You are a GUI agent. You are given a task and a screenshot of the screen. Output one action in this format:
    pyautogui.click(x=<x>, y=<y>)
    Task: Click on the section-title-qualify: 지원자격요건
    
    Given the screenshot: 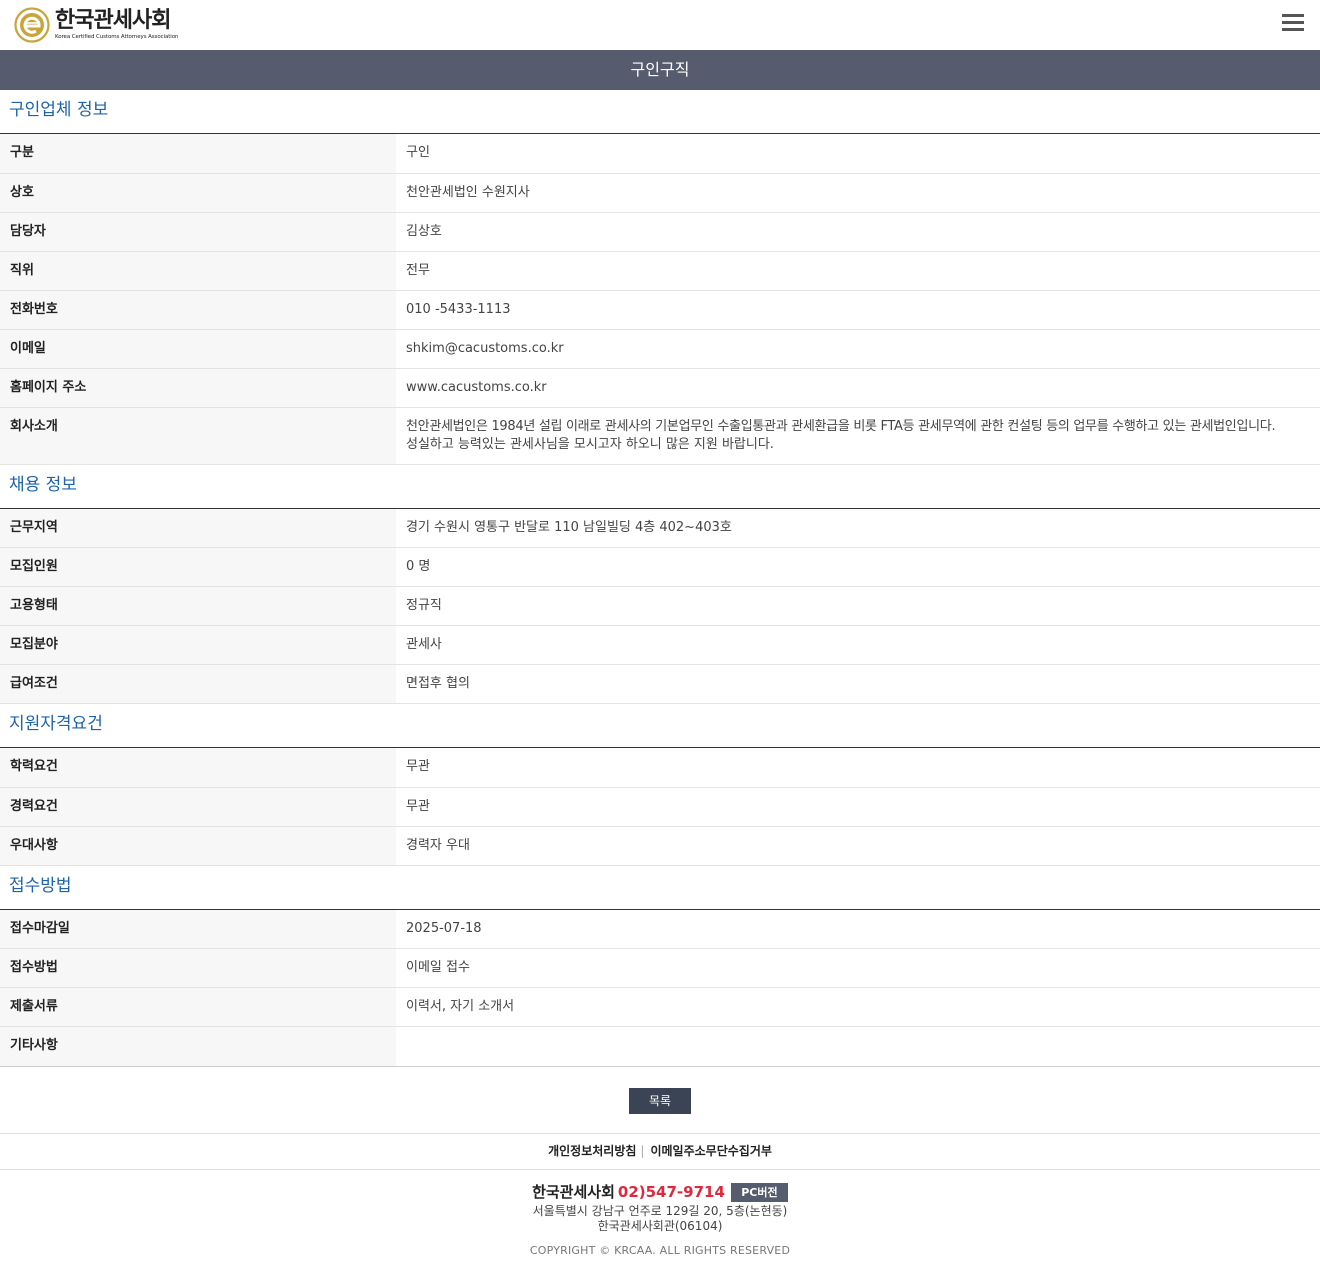 What is the action you would take?
    pyautogui.click(x=660, y=726)
    